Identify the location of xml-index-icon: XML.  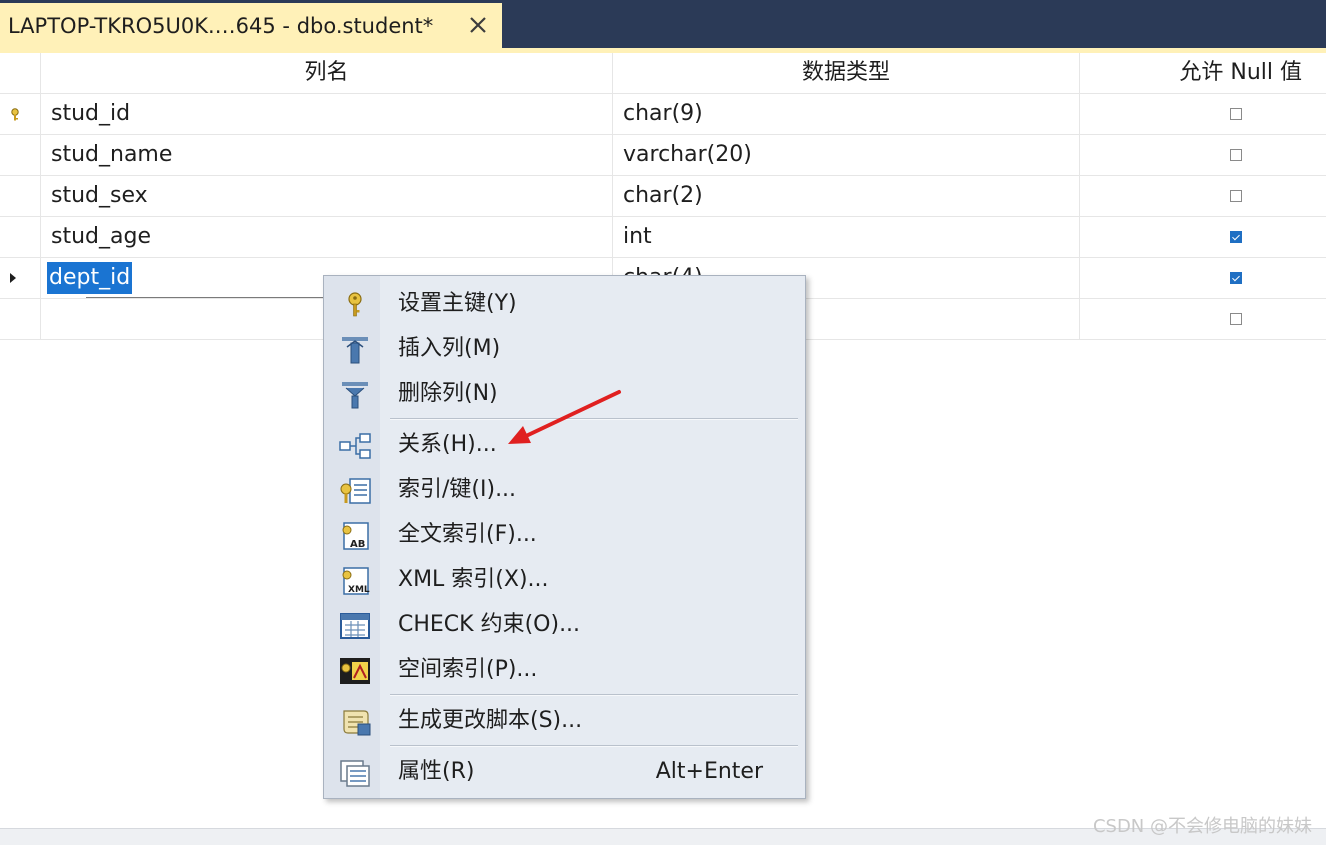
(356, 581).